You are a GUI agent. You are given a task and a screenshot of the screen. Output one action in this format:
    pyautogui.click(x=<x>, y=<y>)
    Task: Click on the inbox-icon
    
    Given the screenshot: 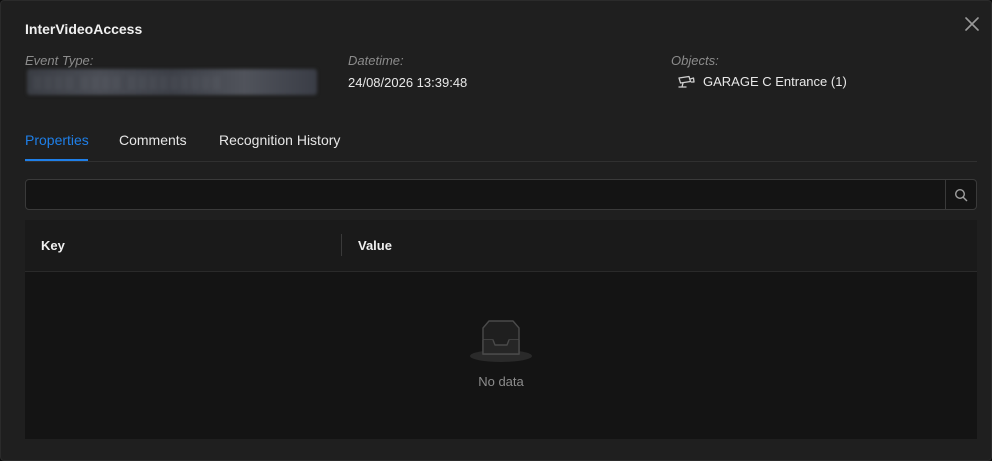 What is the action you would take?
    pyautogui.click(x=501, y=341)
    